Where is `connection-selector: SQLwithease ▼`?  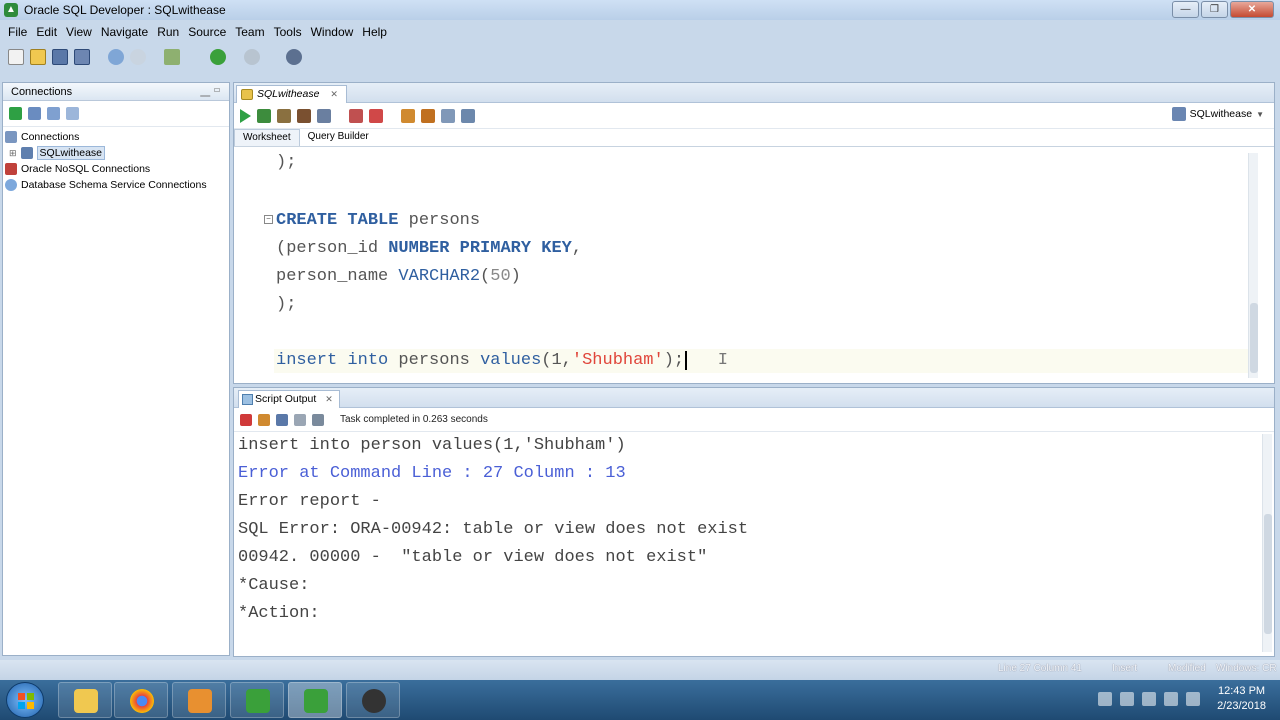 connection-selector: SQLwithease ▼ is located at coordinates (1217, 114).